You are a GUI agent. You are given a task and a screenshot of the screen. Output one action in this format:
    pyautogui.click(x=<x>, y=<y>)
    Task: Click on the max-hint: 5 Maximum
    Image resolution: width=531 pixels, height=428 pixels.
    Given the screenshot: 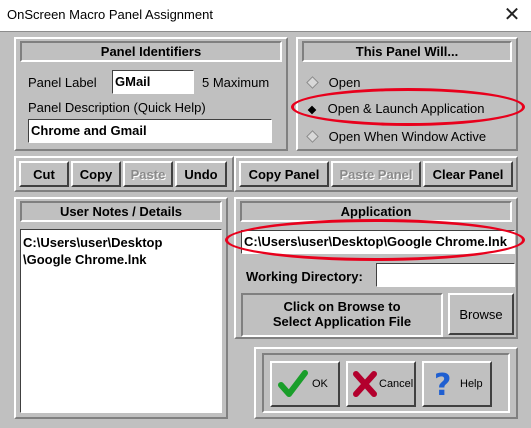 What is the action you would take?
    pyautogui.click(x=236, y=82)
    